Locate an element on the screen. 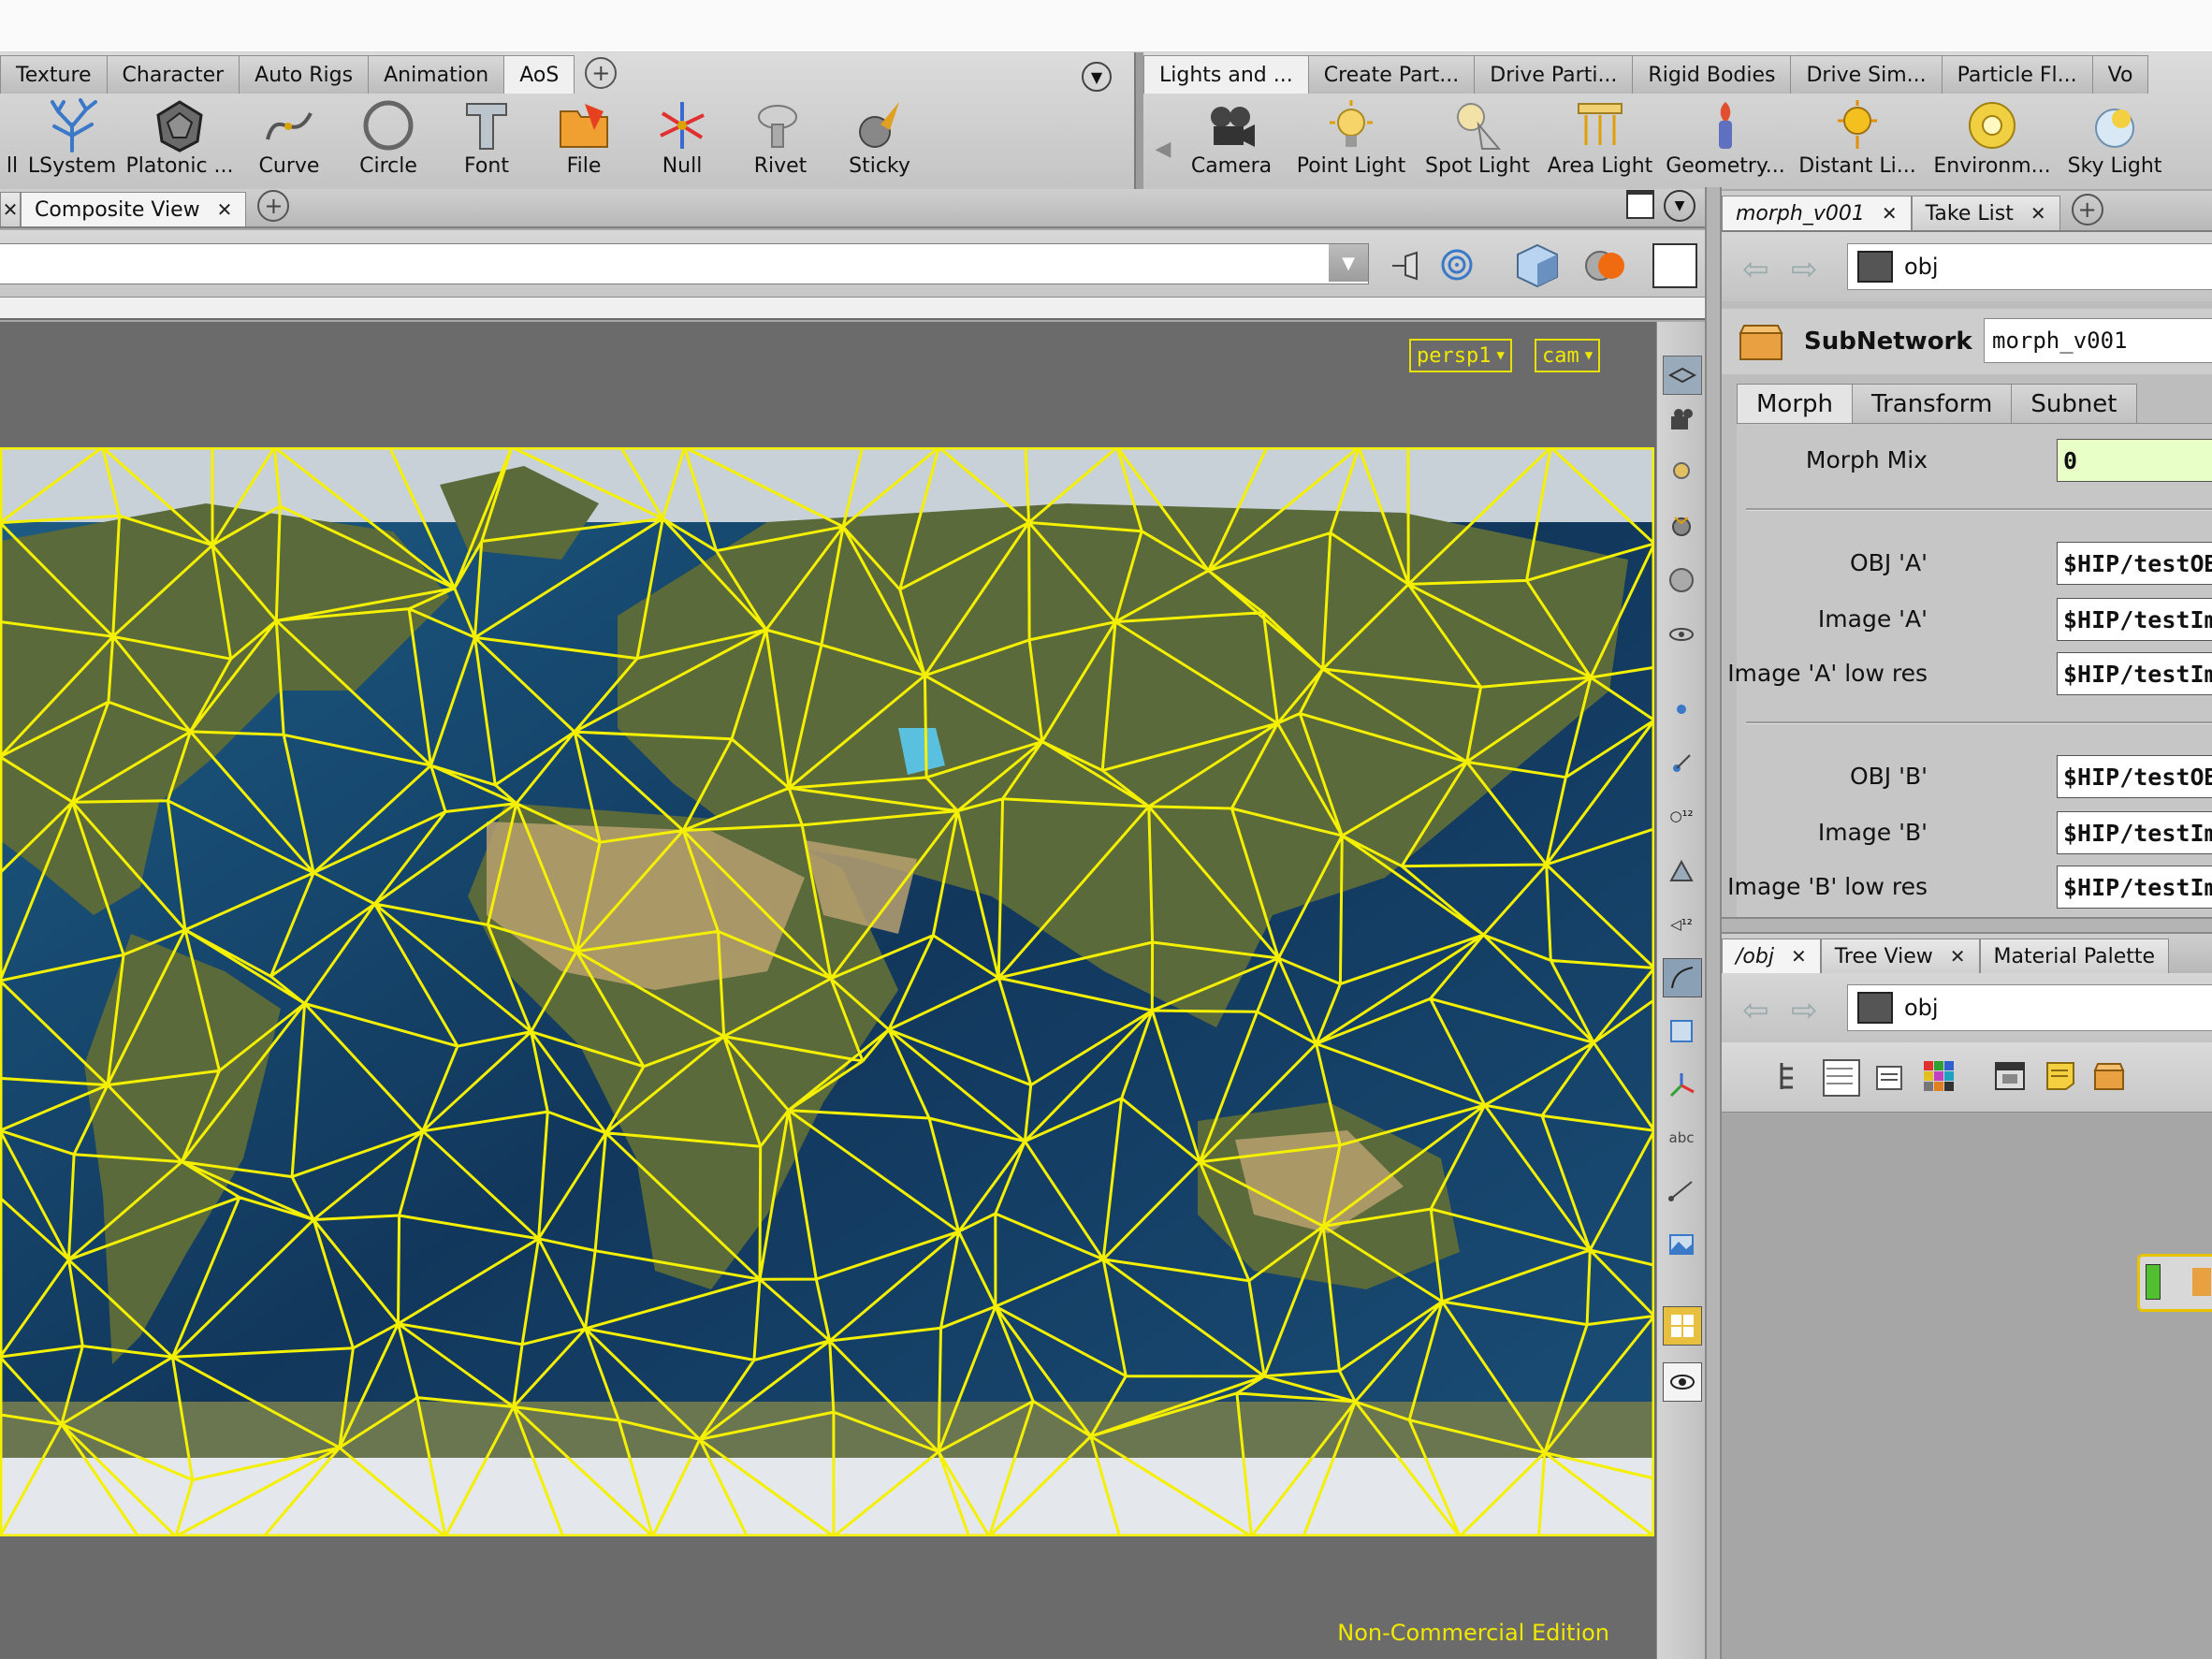 Image resolution: width=2212 pixels, height=1659 pixels. list-view-icon is located at coordinates (1841, 1078).